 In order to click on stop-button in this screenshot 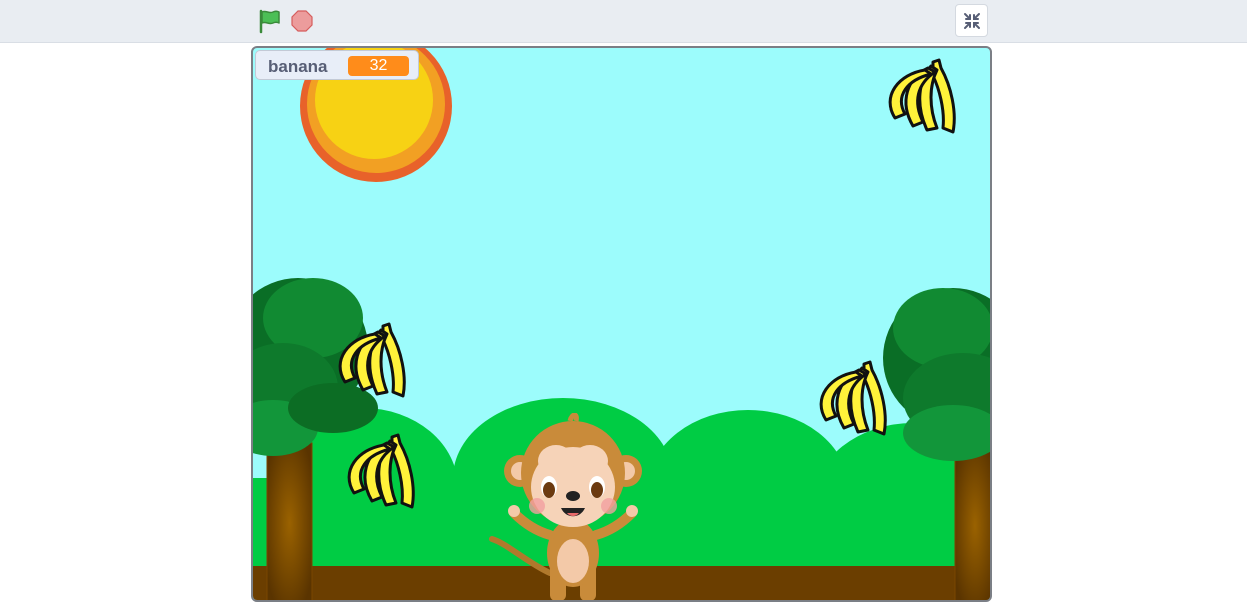, I will do `click(302, 21)`.